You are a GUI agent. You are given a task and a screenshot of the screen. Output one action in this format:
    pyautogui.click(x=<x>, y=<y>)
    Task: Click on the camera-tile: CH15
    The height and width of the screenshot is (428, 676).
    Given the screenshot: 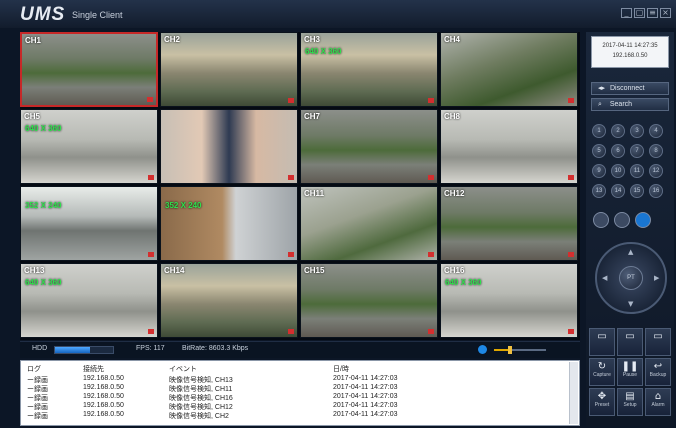 What is the action you would take?
    pyautogui.click(x=369, y=300)
    